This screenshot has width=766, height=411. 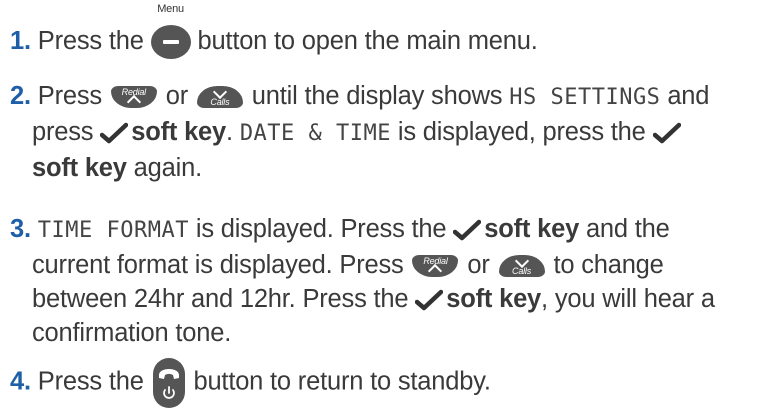 What do you see at coordinates (521, 132) in the screenshot?
I see `step-text: is displayed, press the` at bounding box center [521, 132].